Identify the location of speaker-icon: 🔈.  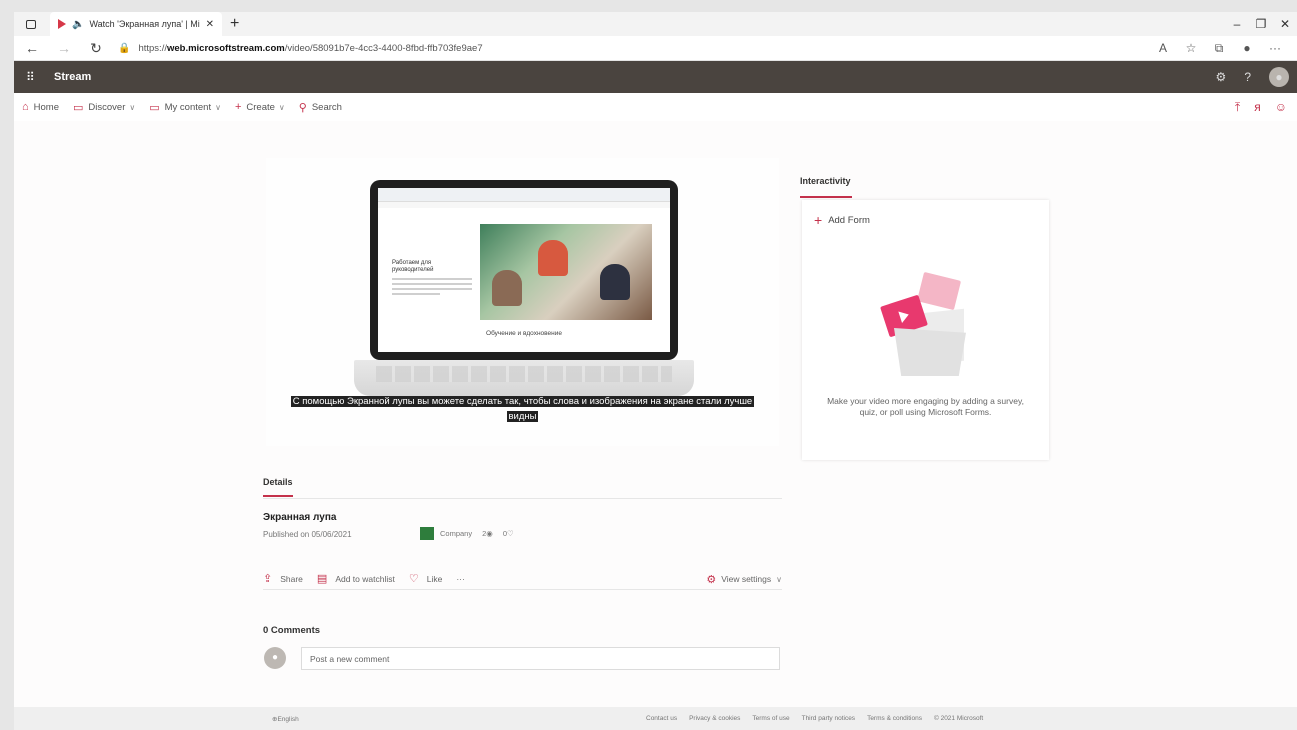
(78, 24).